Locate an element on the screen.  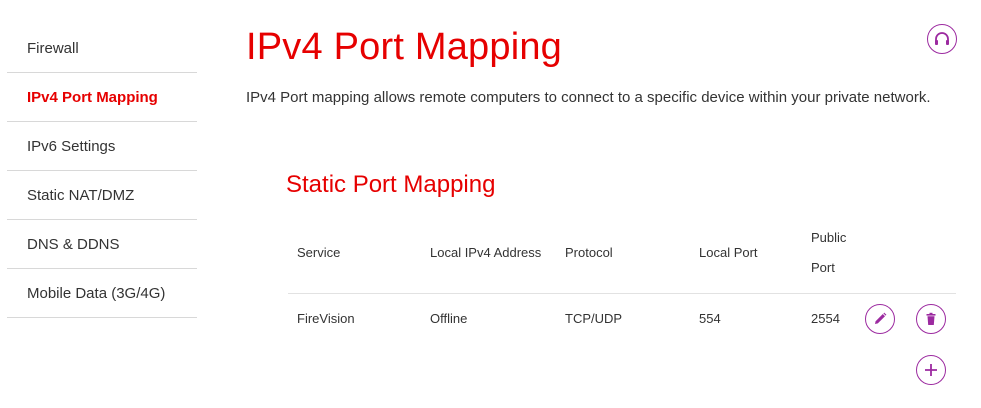
sidebar-item-label: Firewall is located at coordinates (53, 48).